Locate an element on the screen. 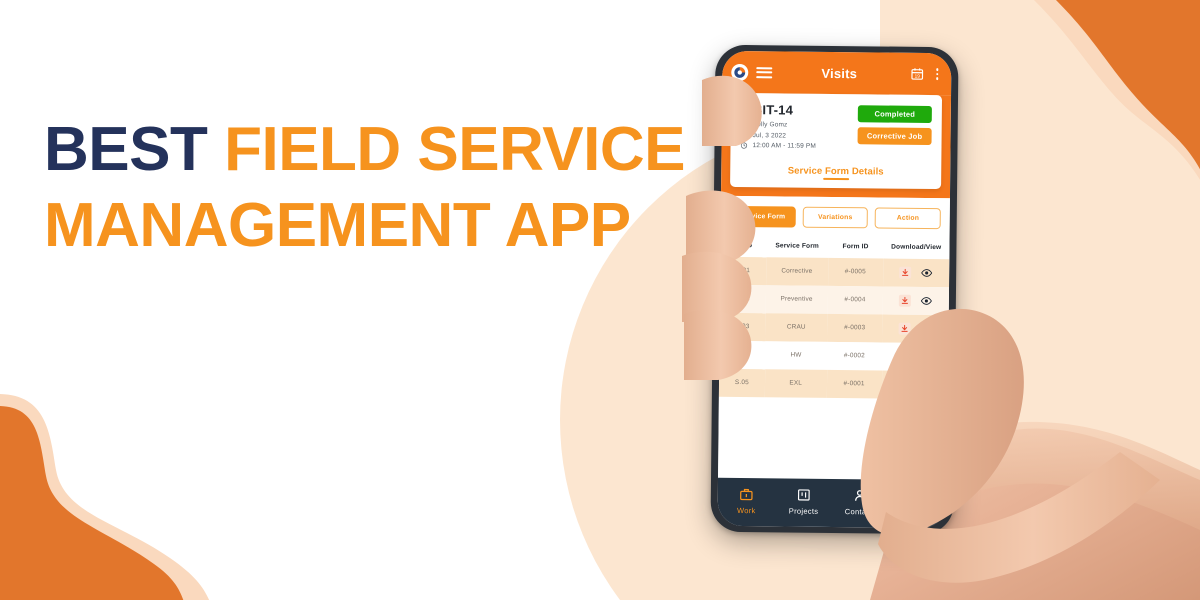 The width and height of the screenshot is (1200, 600). filter-pill-row: Service Form Variations Action is located at coordinates (835, 216).